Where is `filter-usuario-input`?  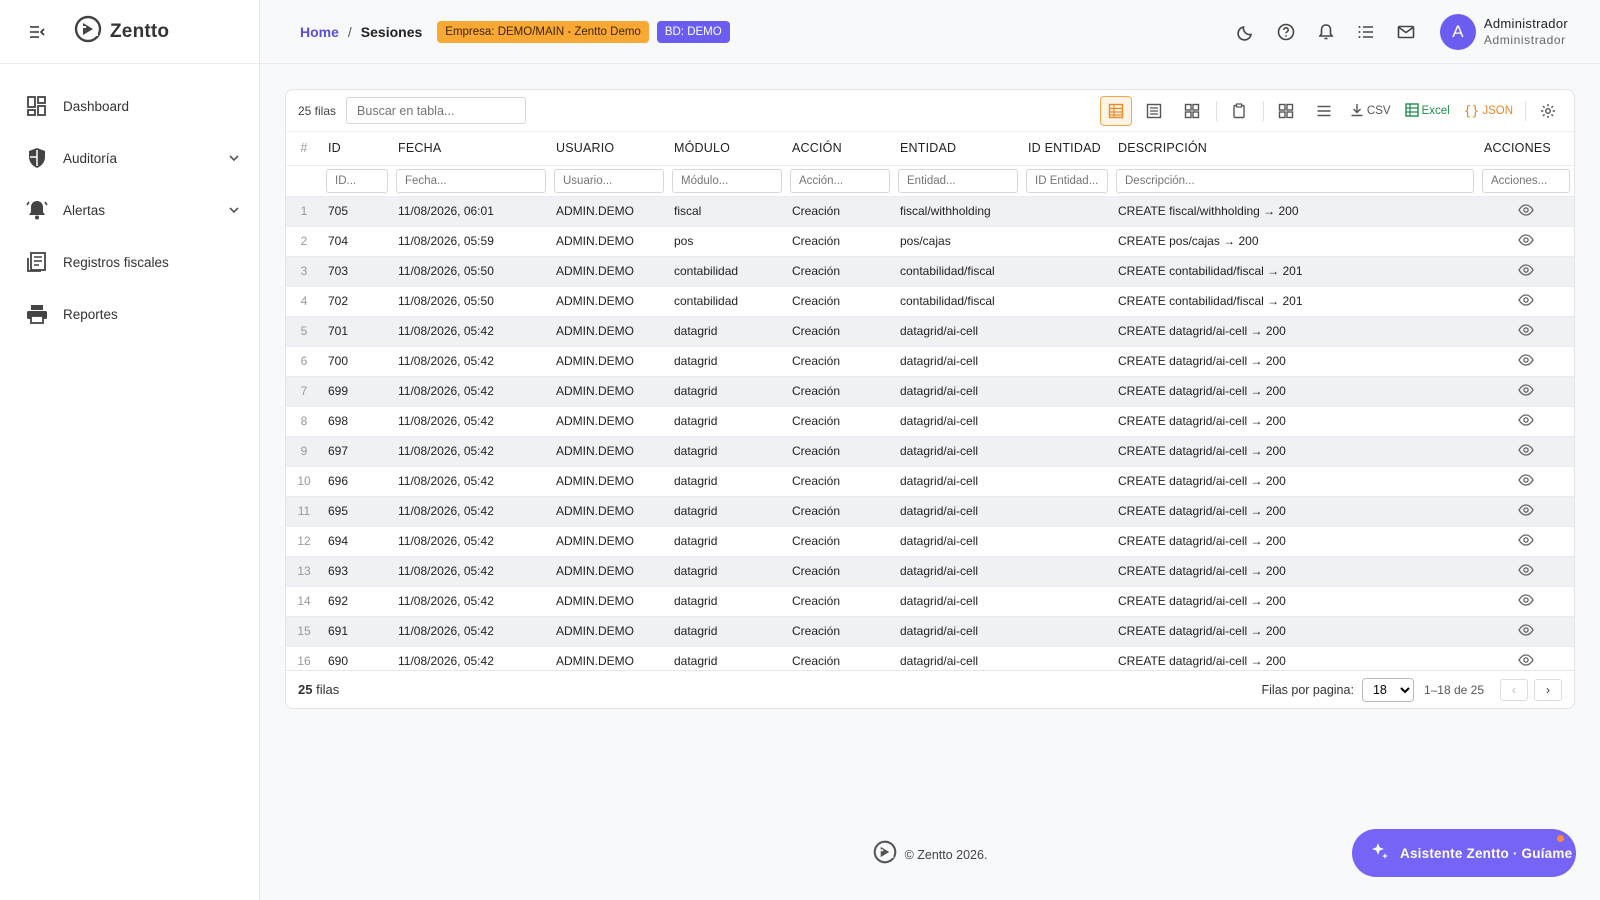 filter-usuario-input is located at coordinates (609, 180).